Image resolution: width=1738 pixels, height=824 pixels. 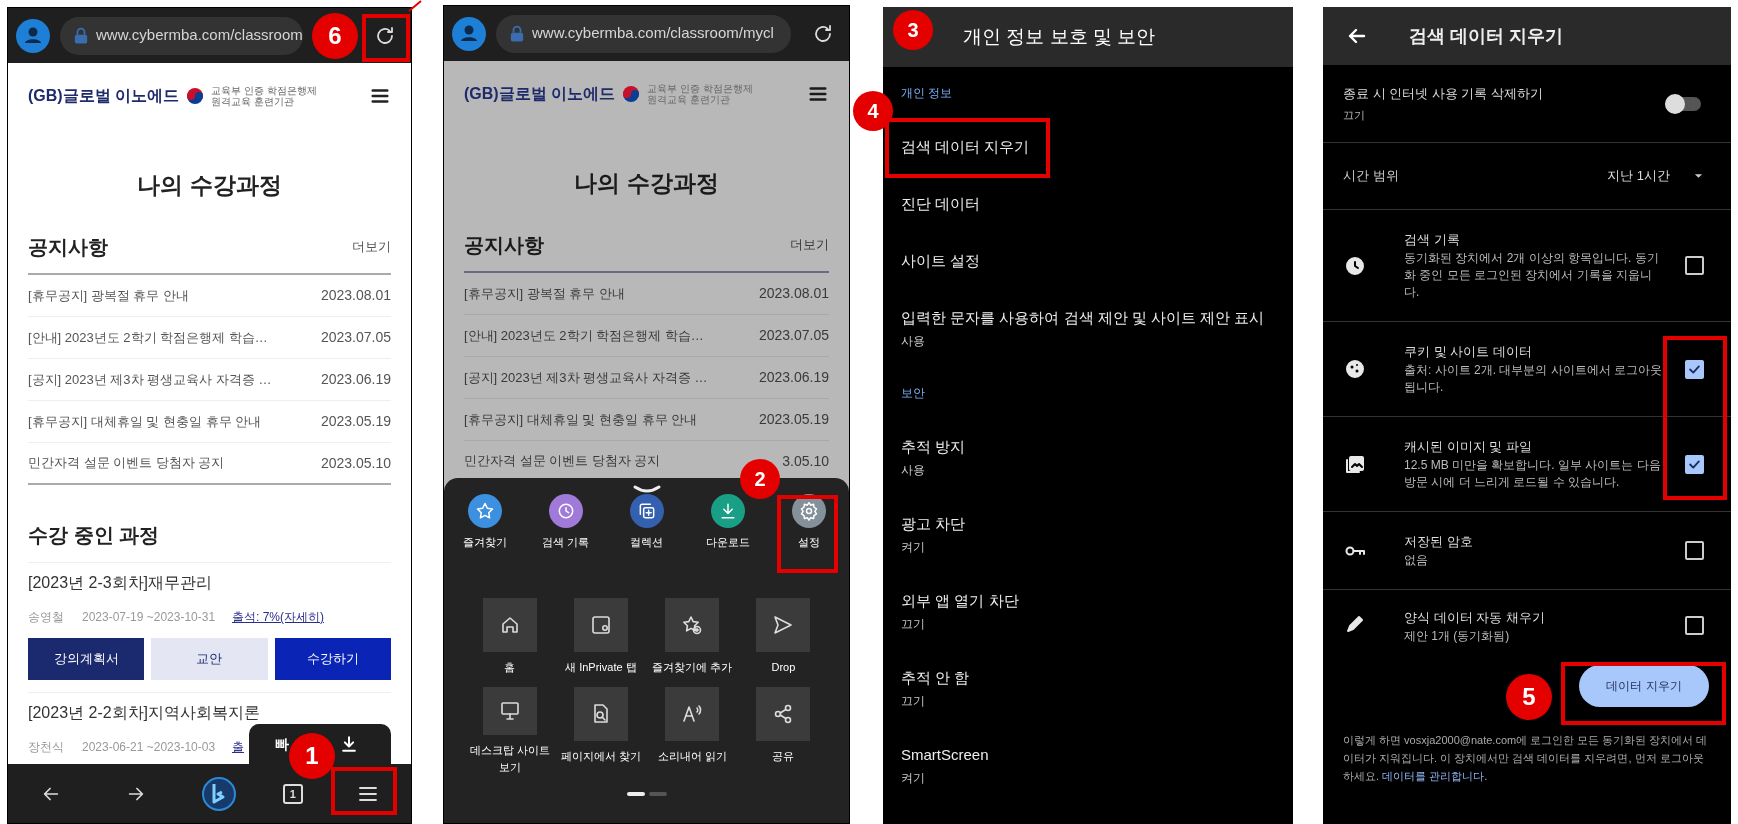 What do you see at coordinates (1468, 352) in the screenshot?
I see `option-title: 쿠키 및 사이트 데이터` at bounding box center [1468, 352].